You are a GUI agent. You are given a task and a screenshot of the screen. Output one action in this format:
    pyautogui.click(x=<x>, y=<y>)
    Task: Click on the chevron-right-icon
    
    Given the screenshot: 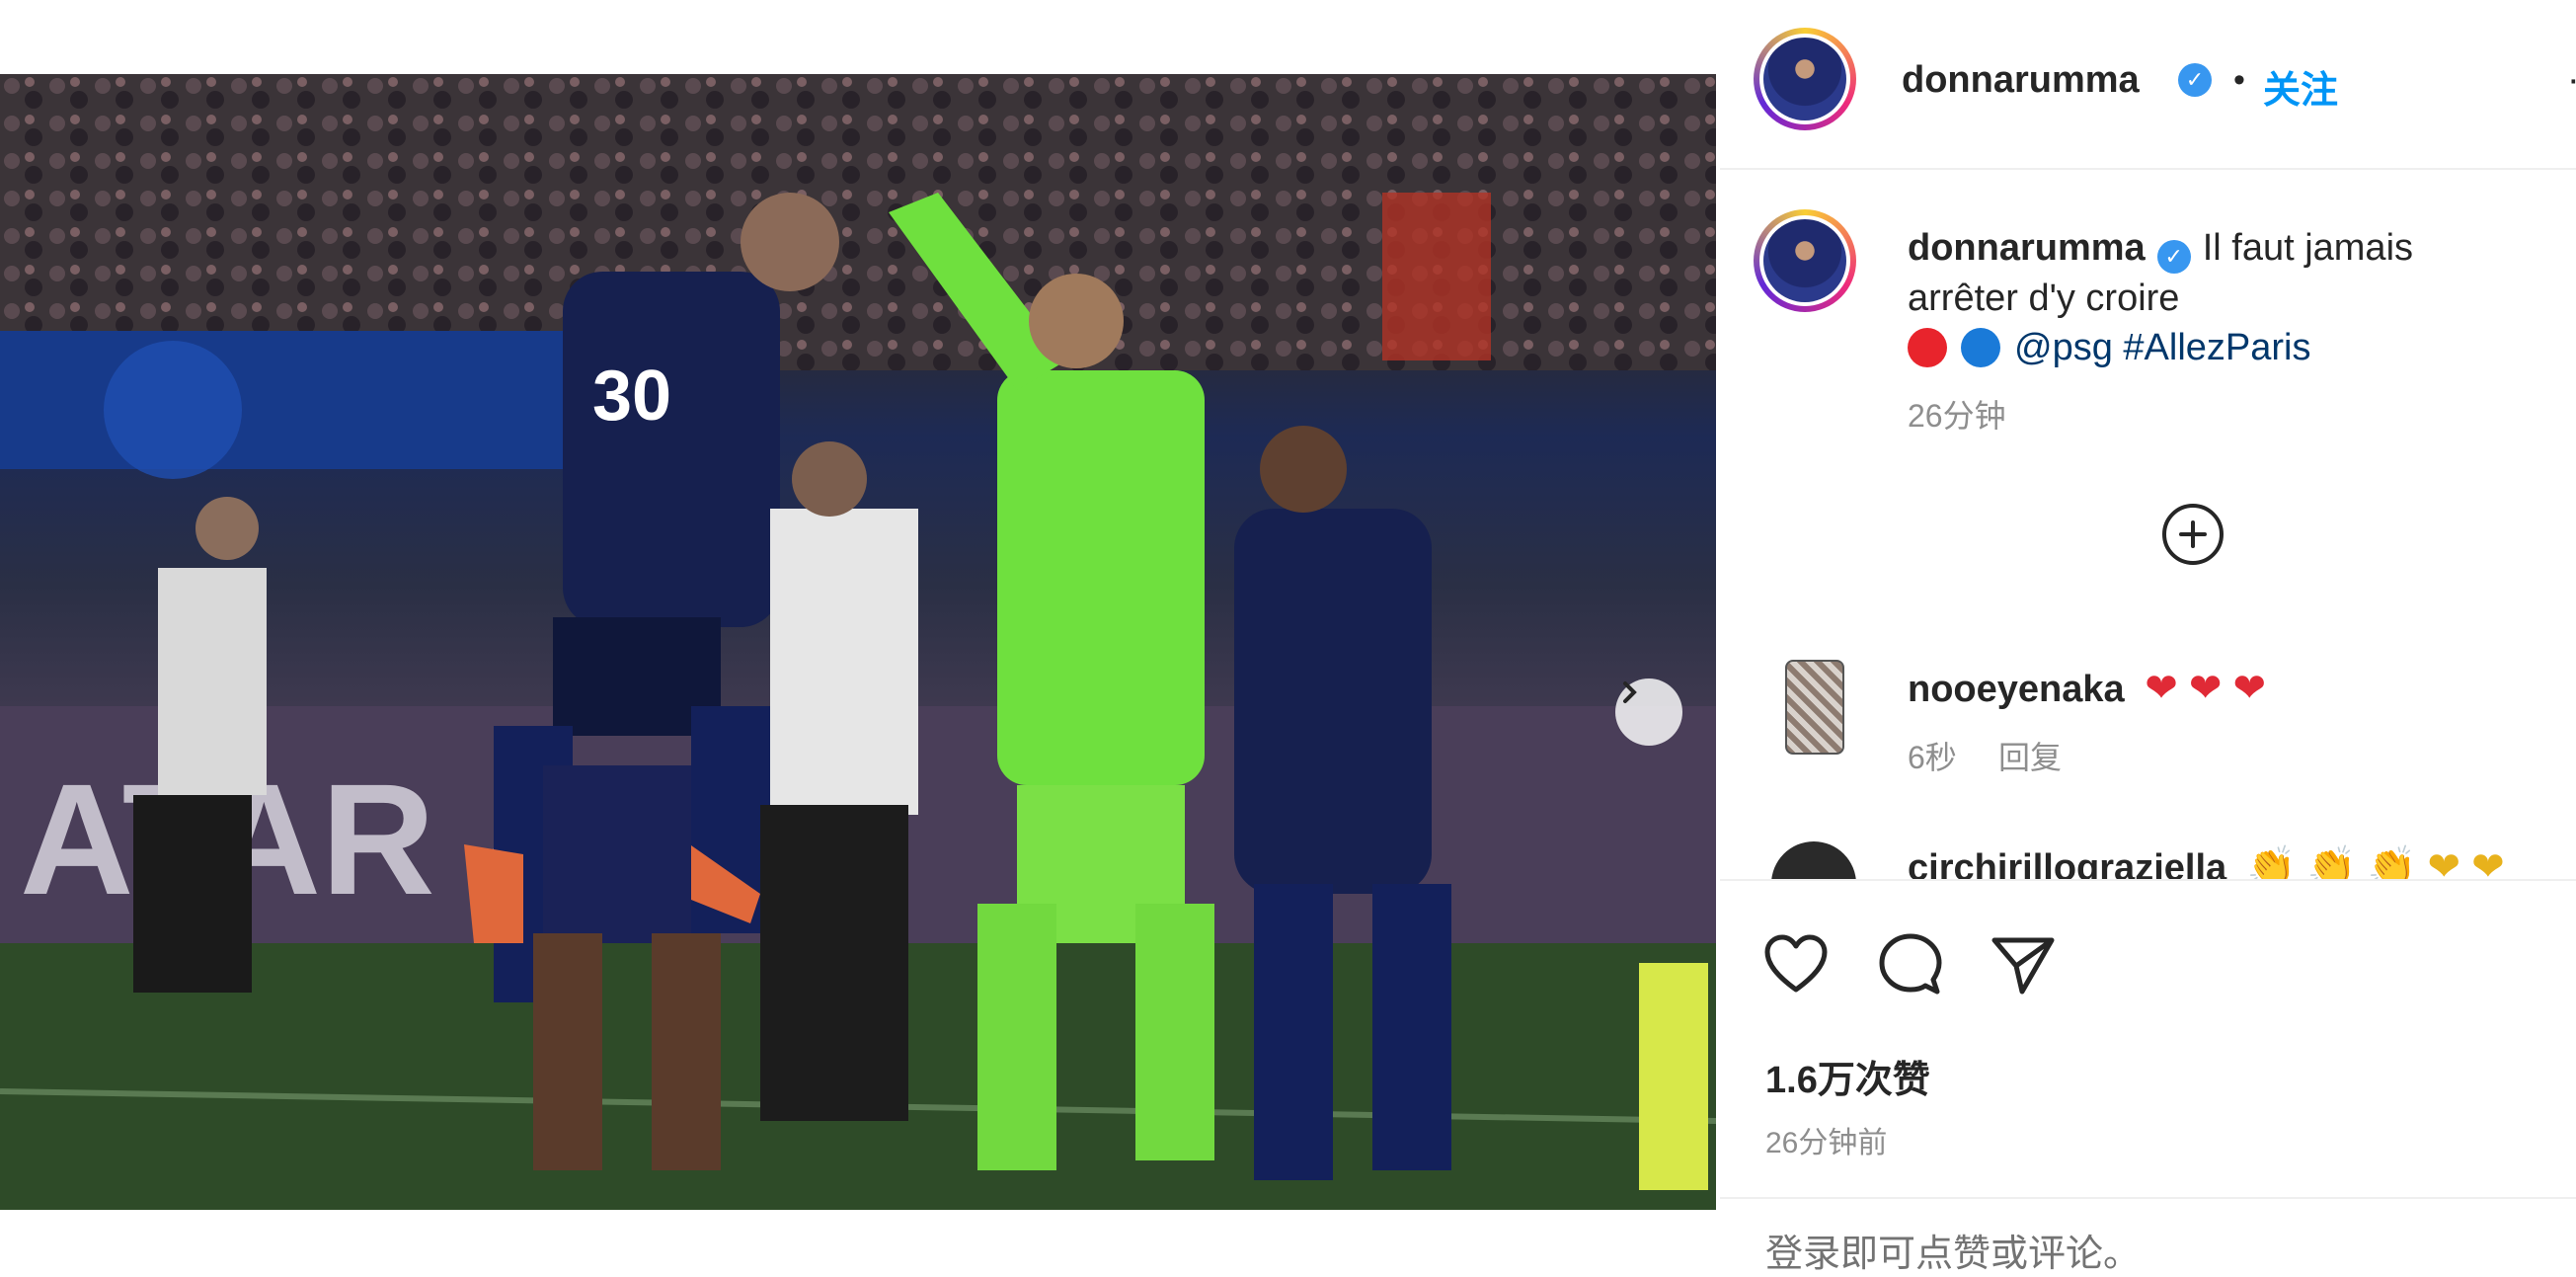 What is the action you would take?
    pyautogui.click(x=1630, y=692)
    